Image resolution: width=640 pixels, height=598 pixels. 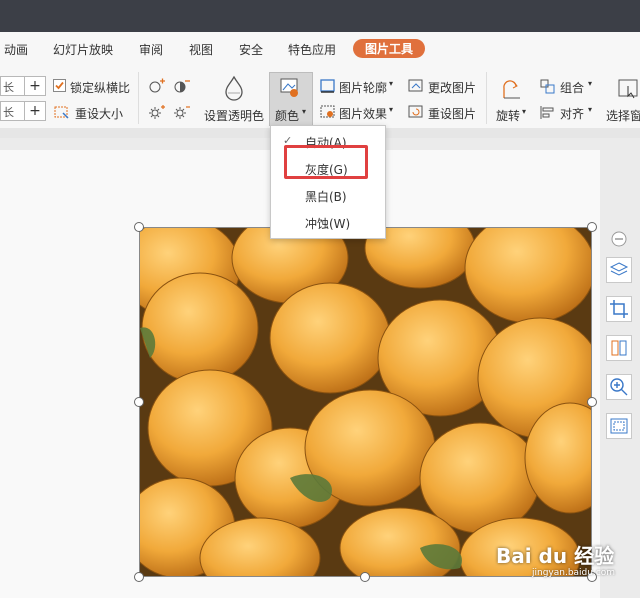 I want to click on picture-outline-icon, so click(x=328, y=88).